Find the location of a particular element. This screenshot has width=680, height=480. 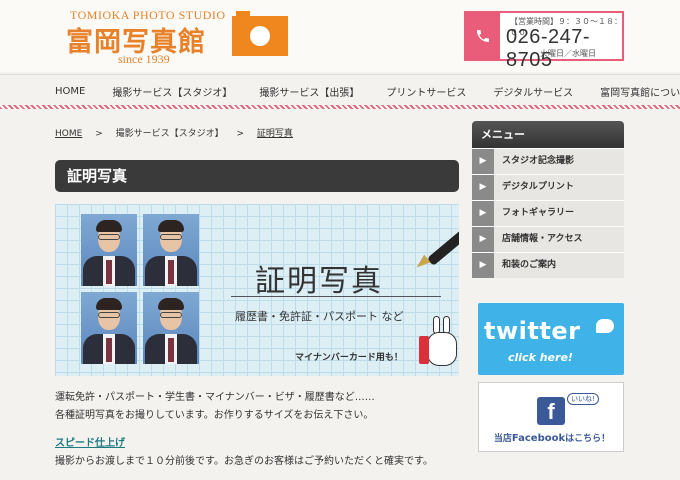

page-title: 証明写真 is located at coordinates (257, 176).